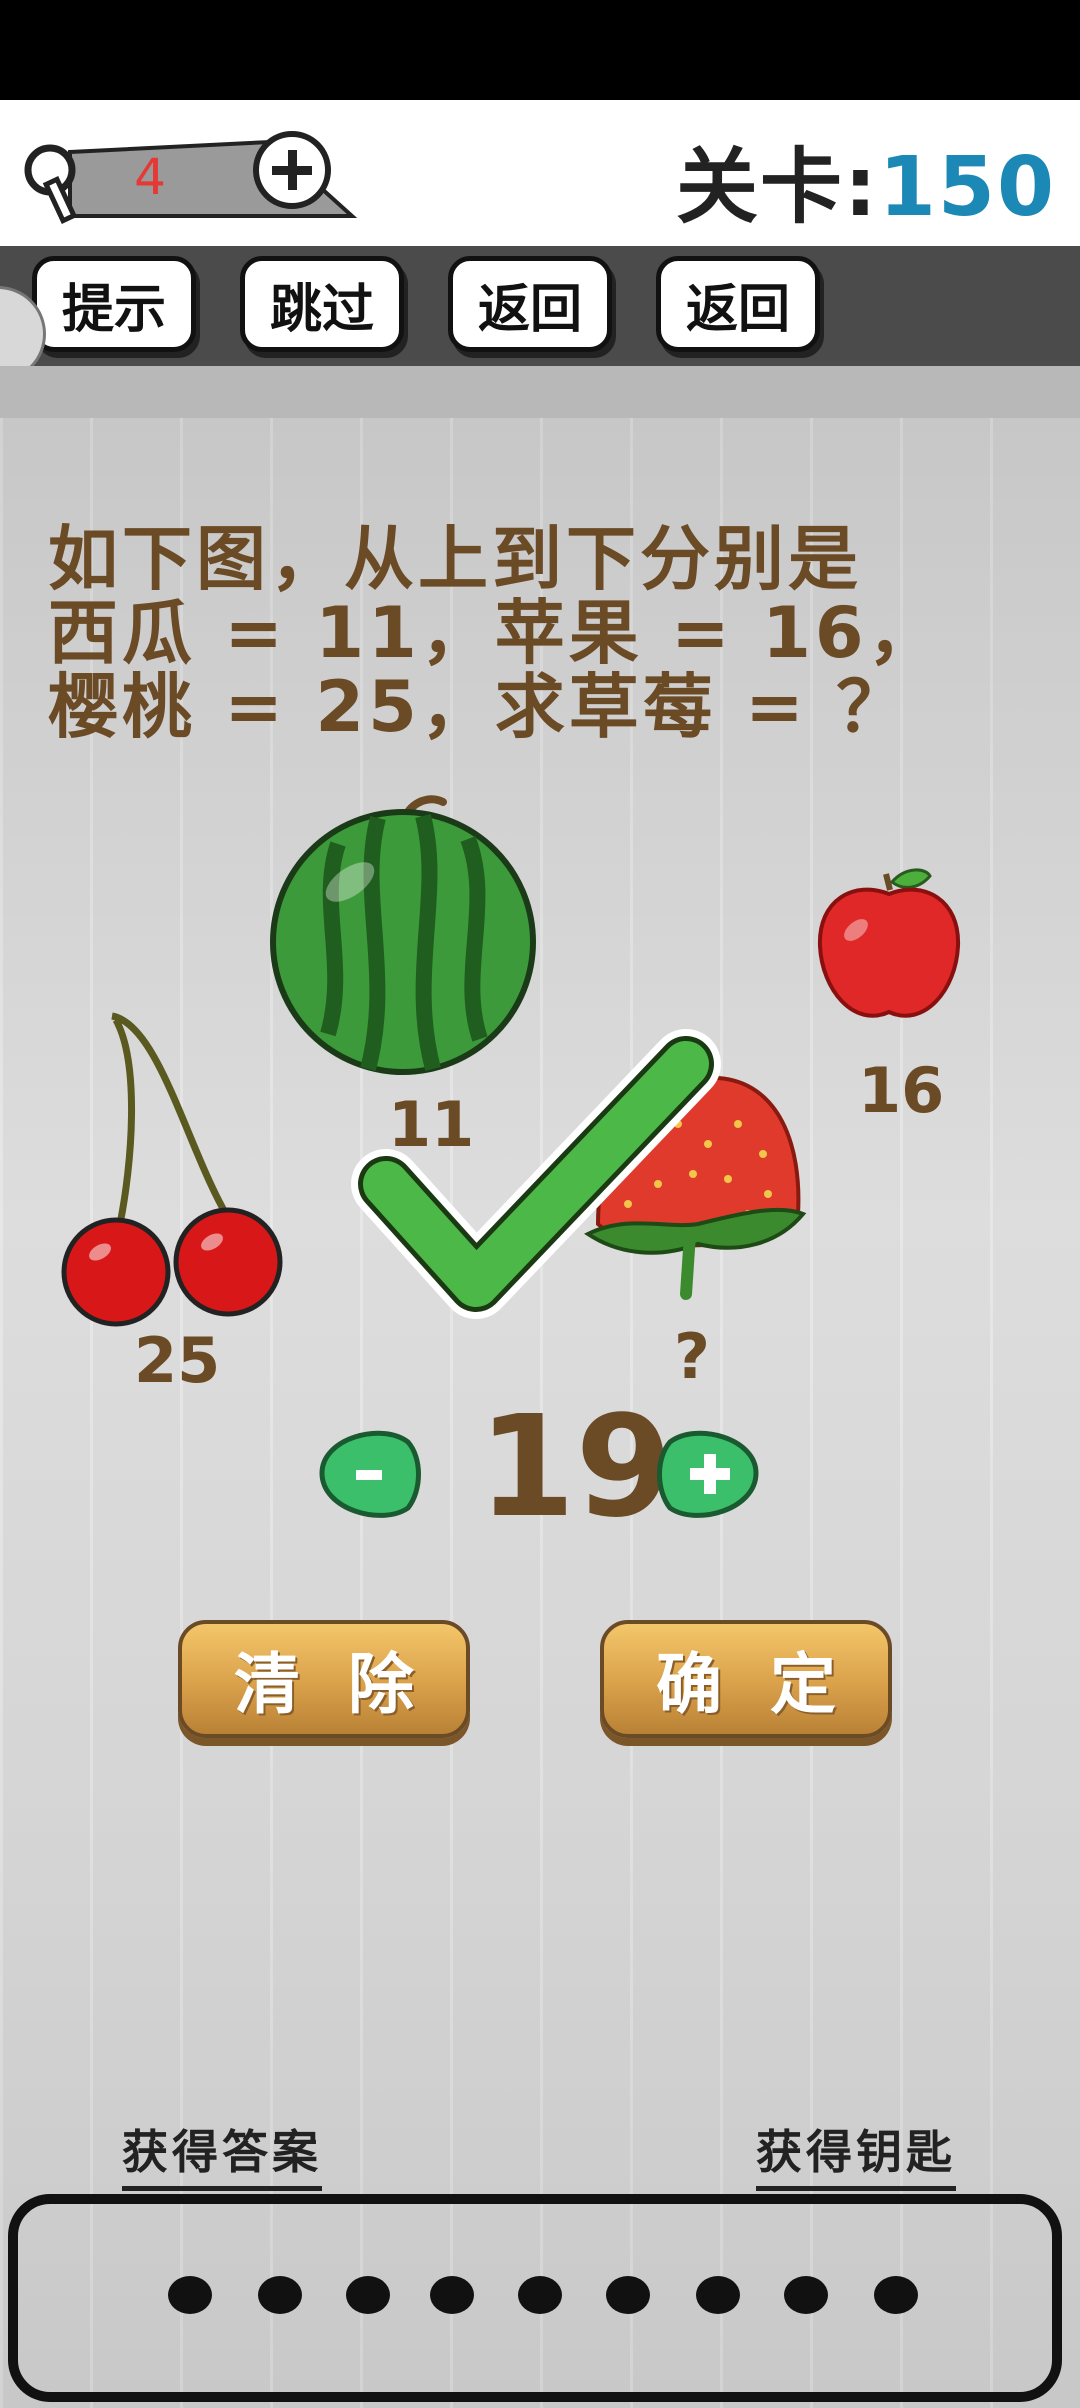  What do you see at coordinates (692, 1356) in the screenshot?
I see `strawberry-value: ?` at bounding box center [692, 1356].